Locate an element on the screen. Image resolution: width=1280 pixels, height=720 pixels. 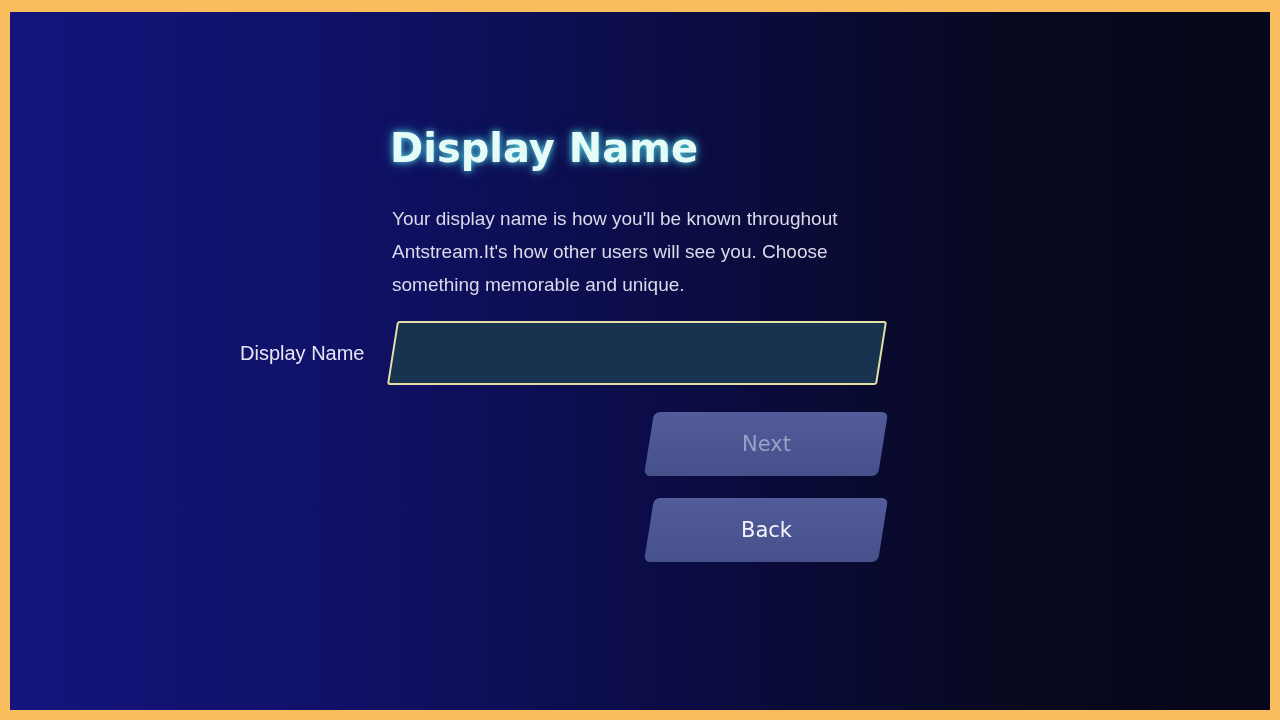
field-label: Display Name is located at coordinates (302, 353).